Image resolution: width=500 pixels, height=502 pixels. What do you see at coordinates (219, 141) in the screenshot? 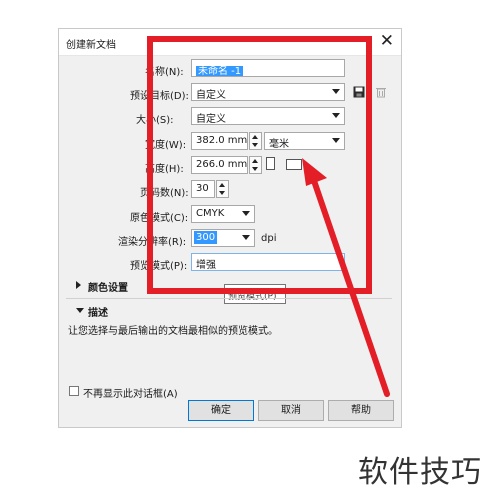
I see `width-input: 382.0 mm` at bounding box center [219, 141].